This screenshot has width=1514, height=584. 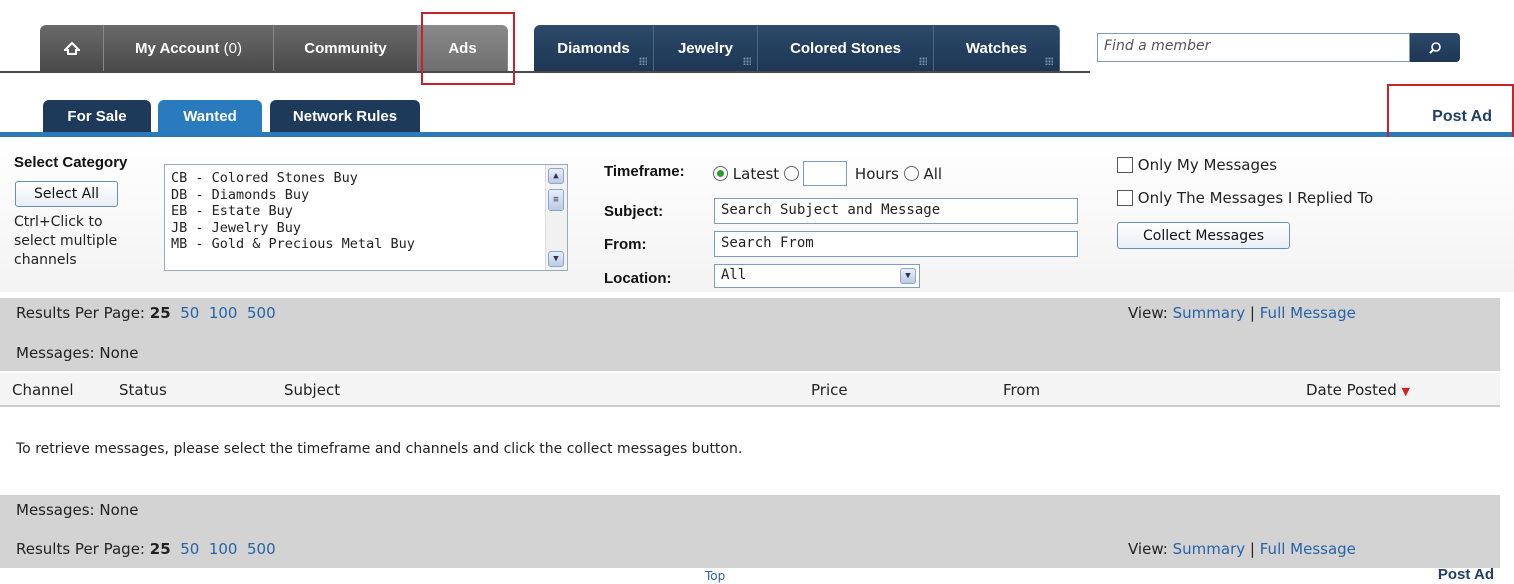 I want to click on select-all-label: Select All, so click(x=66, y=194).